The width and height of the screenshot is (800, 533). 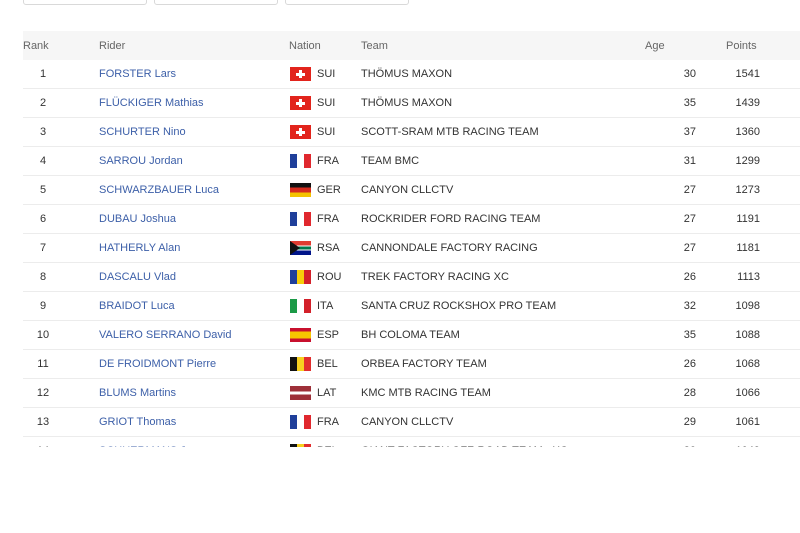 What do you see at coordinates (763, 45) in the screenshot?
I see `header-points: Points` at bounding box center [763, 45].